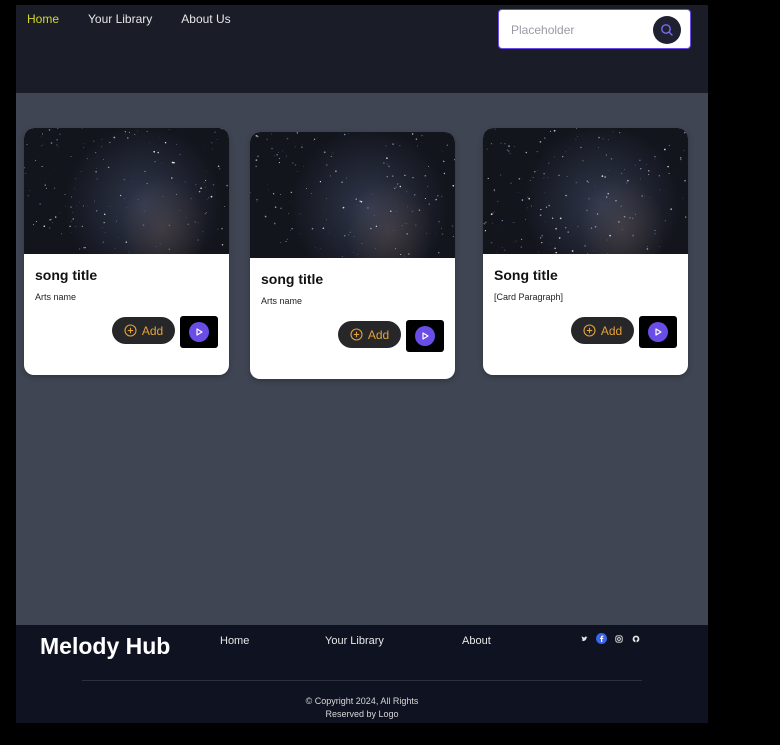 The width and height of the screenshot is (780, 745). Describe the element at coordinates (105, 646) in the screenshot. I see `footer-brand-logo: Melody Hub` at that location.